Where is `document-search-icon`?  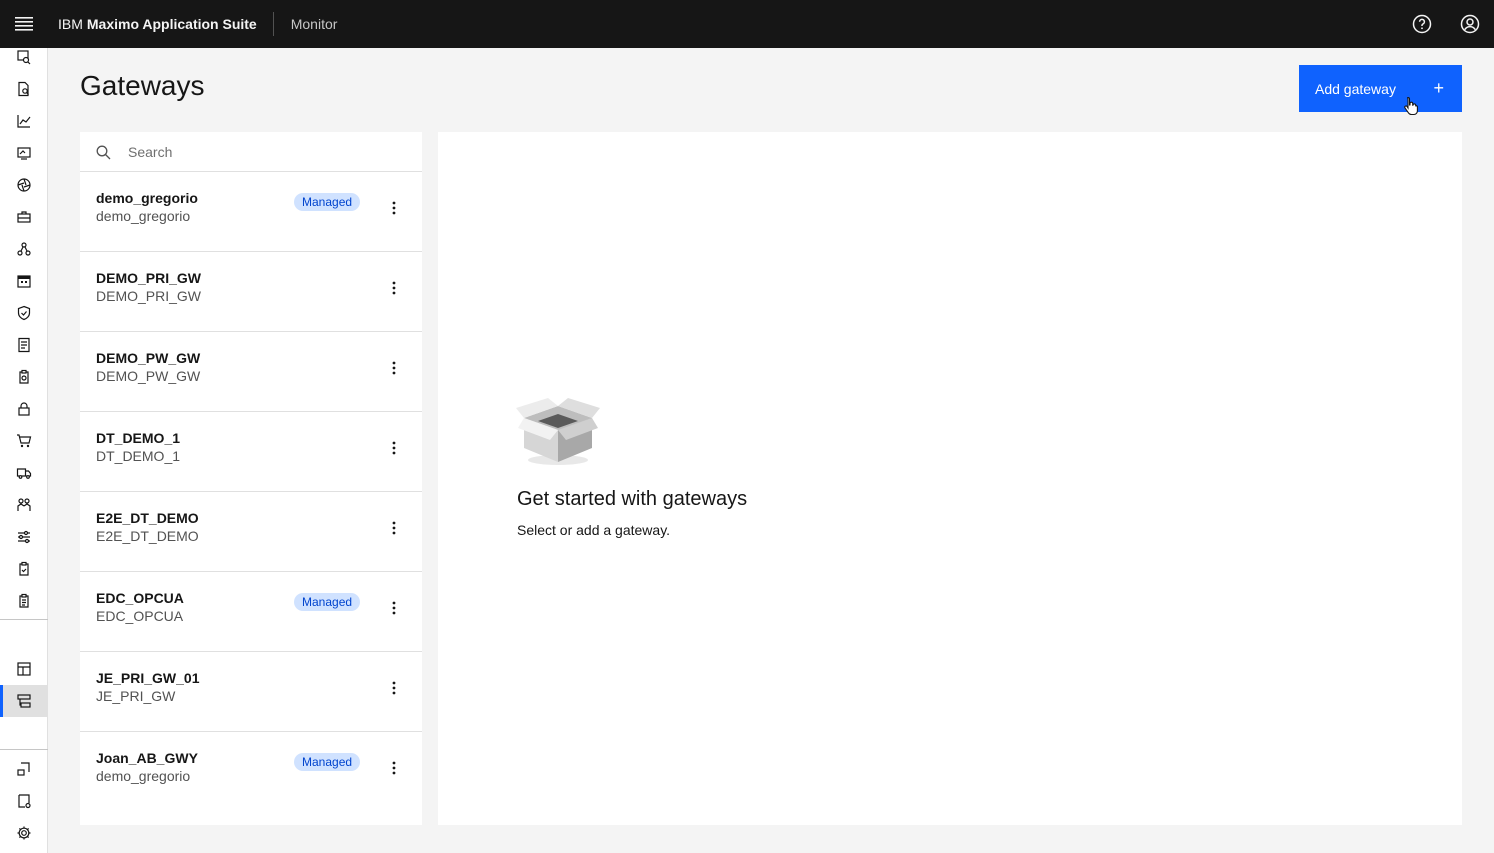 document-search-icon is located at coordinates (24, 89).